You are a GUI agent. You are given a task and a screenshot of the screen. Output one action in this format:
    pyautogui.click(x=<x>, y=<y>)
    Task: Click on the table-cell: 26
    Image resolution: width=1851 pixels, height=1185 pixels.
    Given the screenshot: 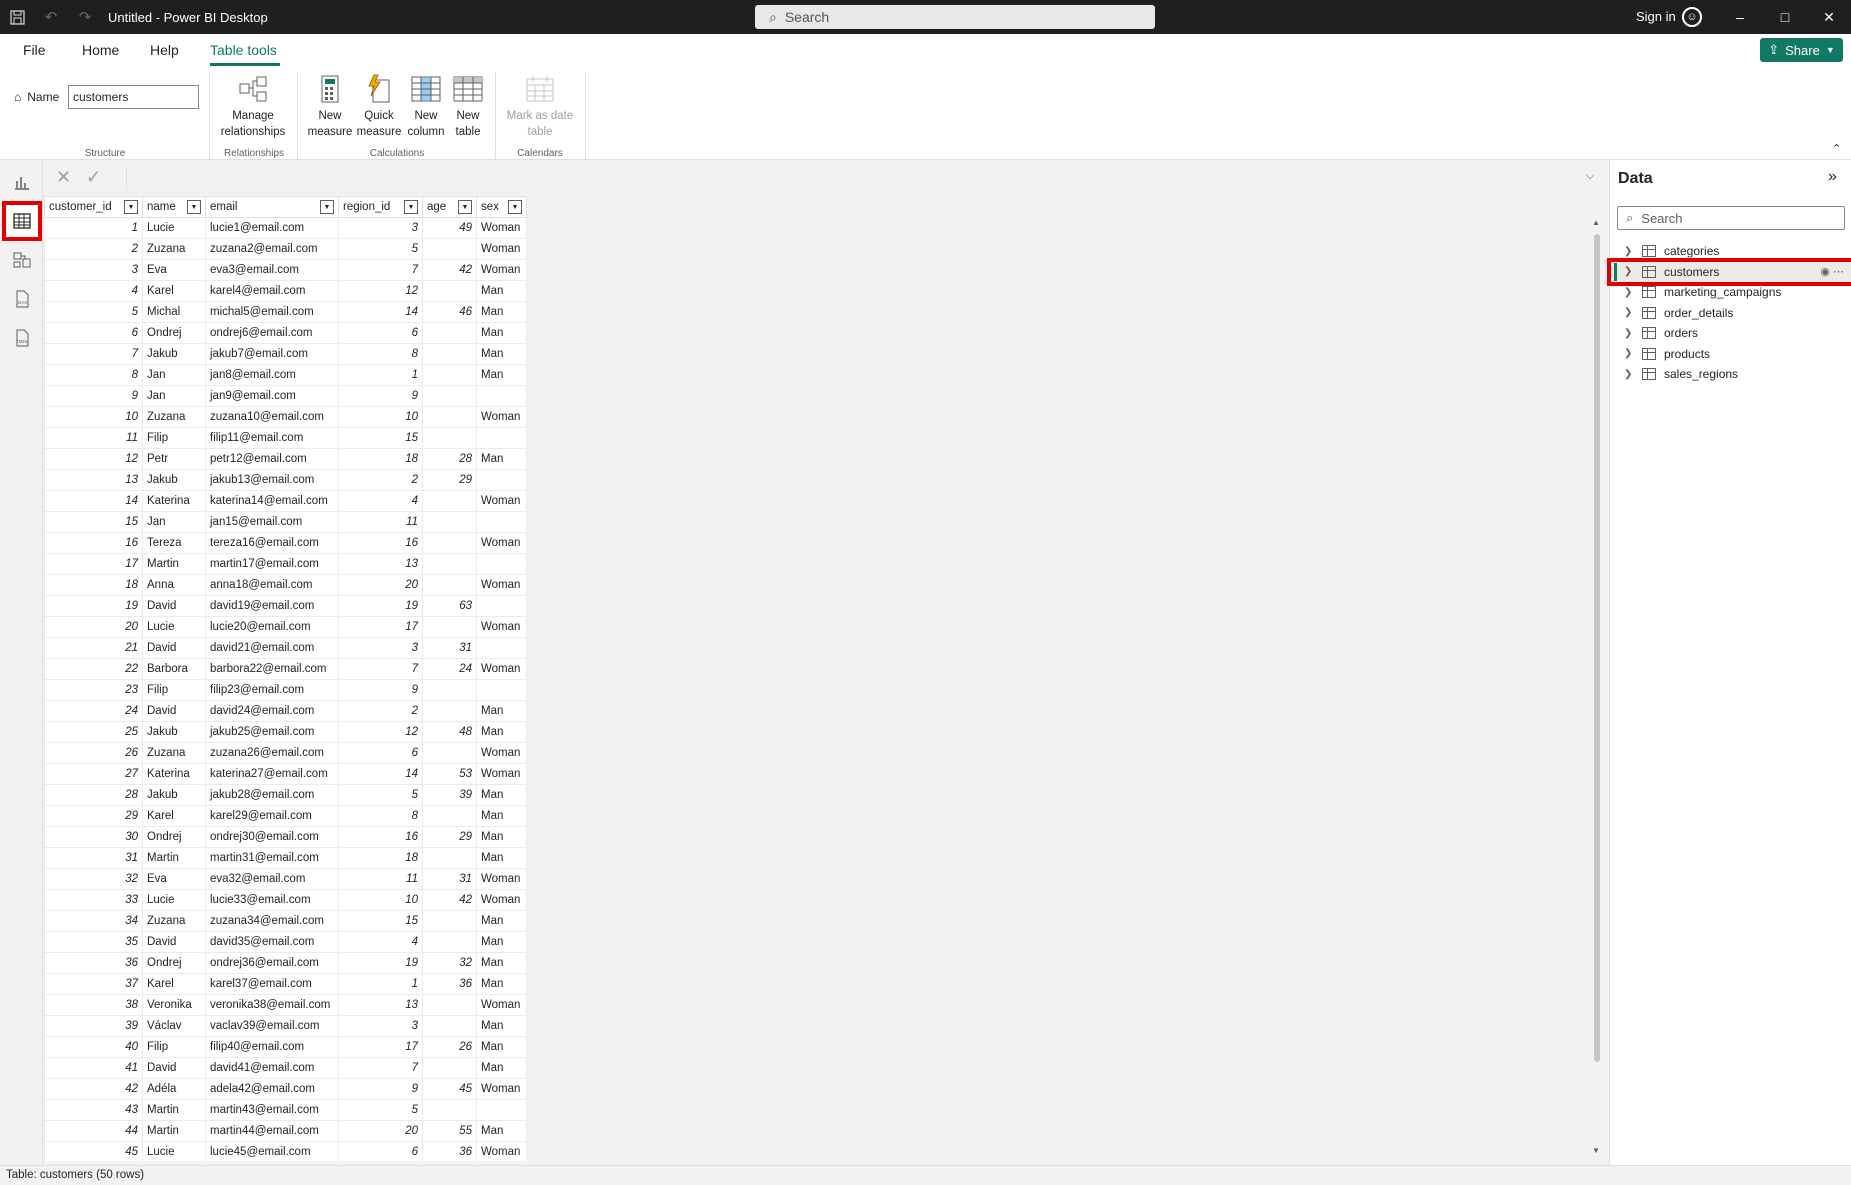 What is the action you would take?
    pyautogui.click(x=93, y=753)
    